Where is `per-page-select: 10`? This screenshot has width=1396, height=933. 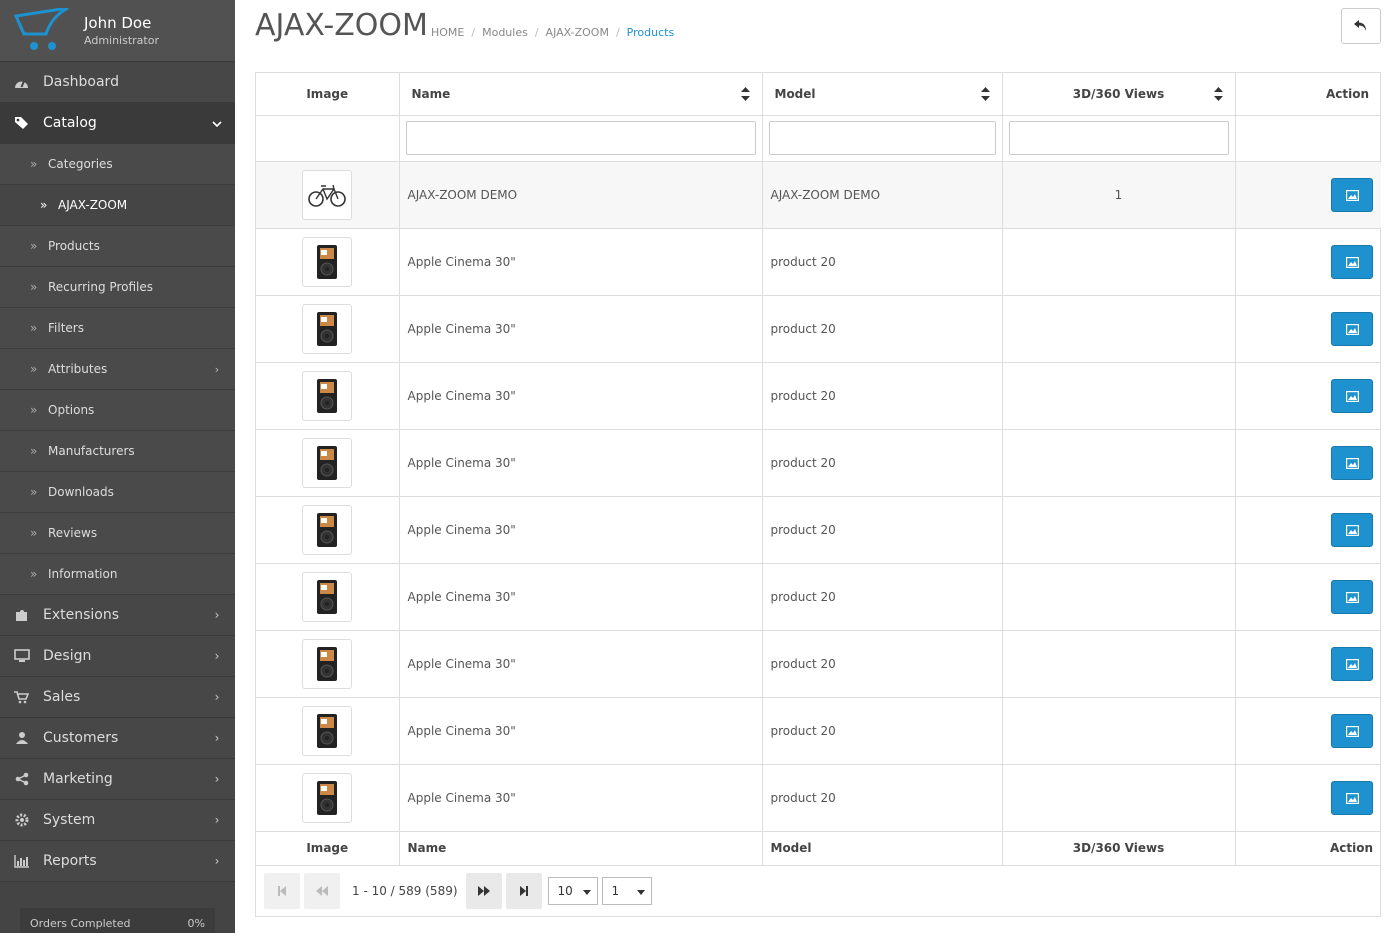 per-page-select: 10 is located at coordinates (572, 891).